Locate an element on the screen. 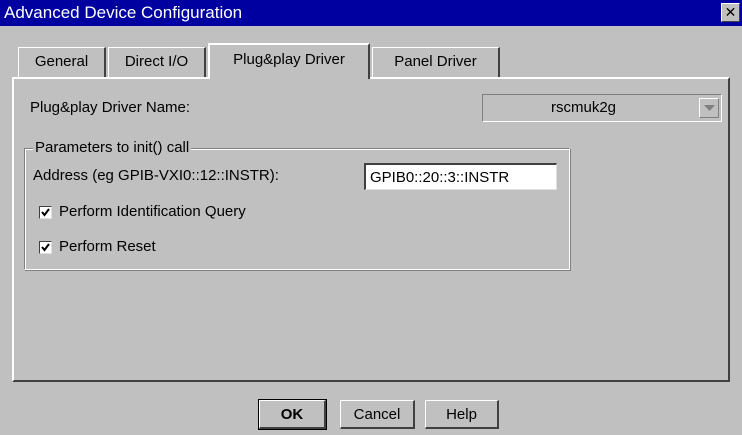 This screenshot has height=435, width=742. identification-query-label: Perform Identification Query is located at coordinates (152, 211).